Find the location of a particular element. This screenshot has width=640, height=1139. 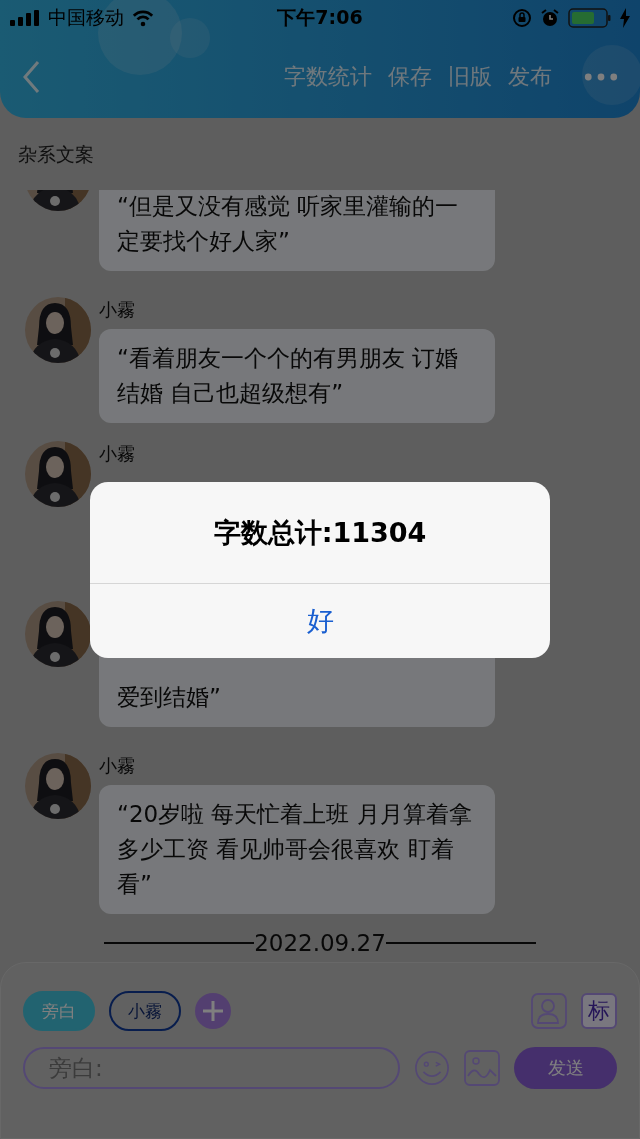

date-divider: 2022.09.27 is located at coordinates (320, 943).